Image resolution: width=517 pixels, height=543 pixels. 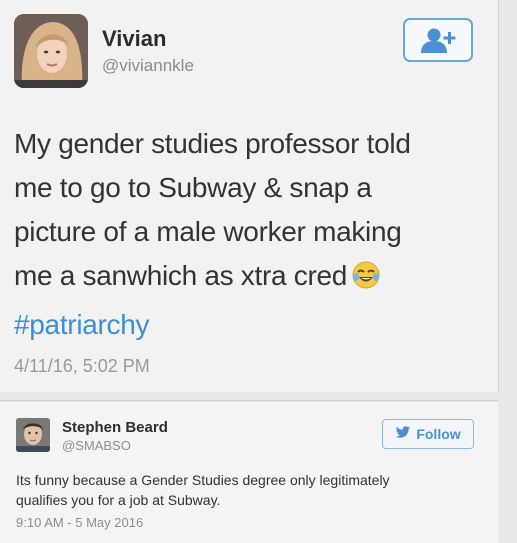 What do you see at coordinates (148, 66) in the screenshot?
I see `user-handle: @viviannkle` at bounding box center [148, 66].